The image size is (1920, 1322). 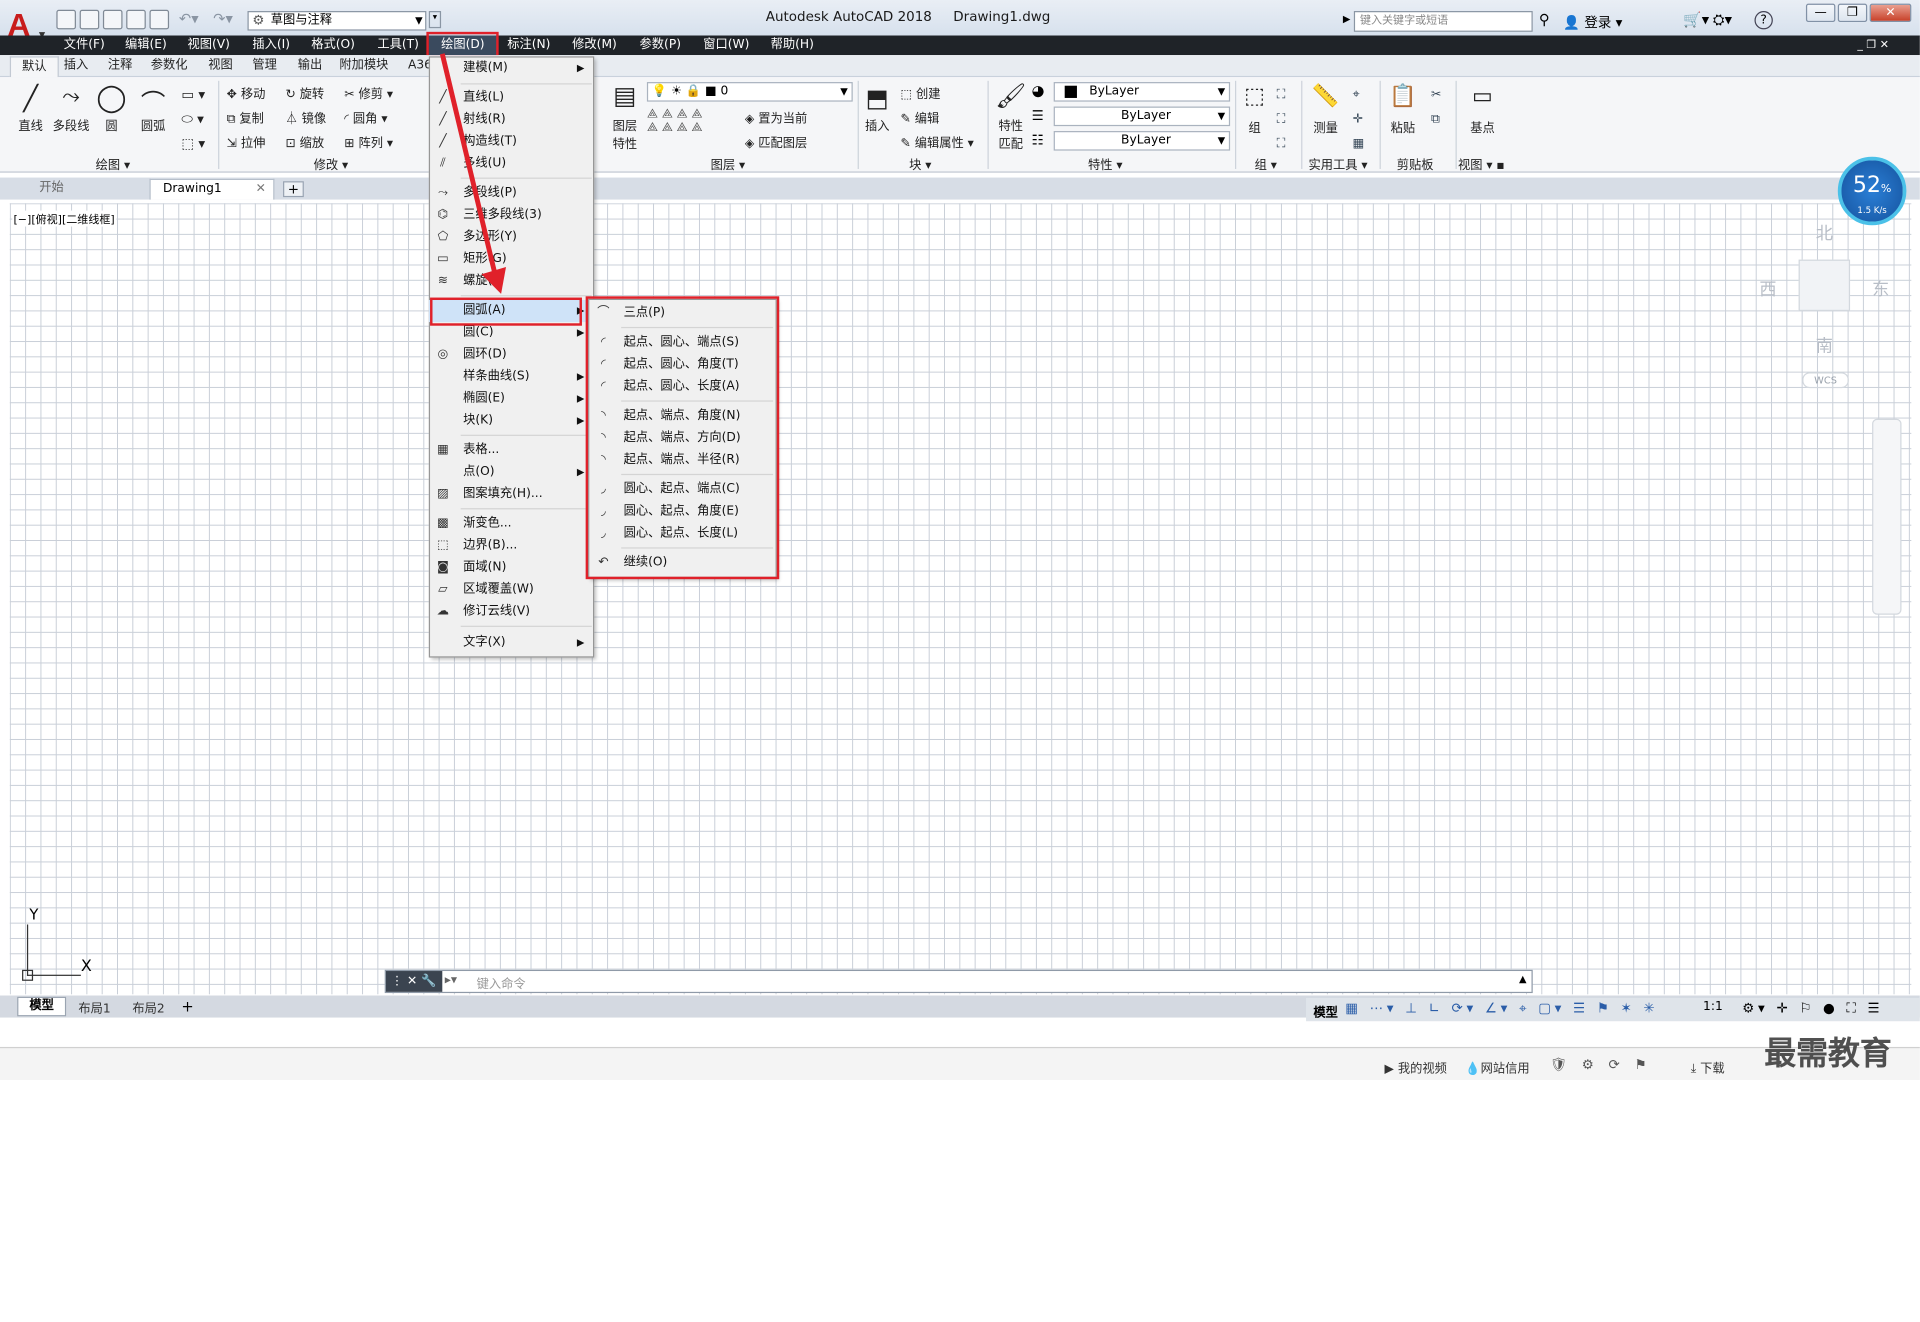 I want to click on group-tool: ⬚ 组, so click(x=1254, y=109).